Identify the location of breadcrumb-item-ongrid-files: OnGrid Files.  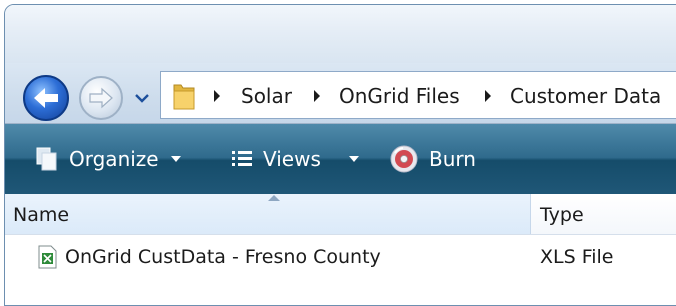
(399, 96).